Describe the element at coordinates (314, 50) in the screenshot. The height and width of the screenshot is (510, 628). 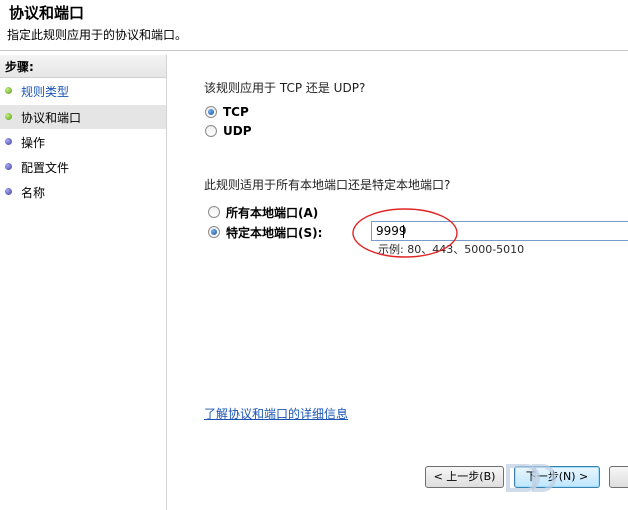
I see `header-divider` at that location.